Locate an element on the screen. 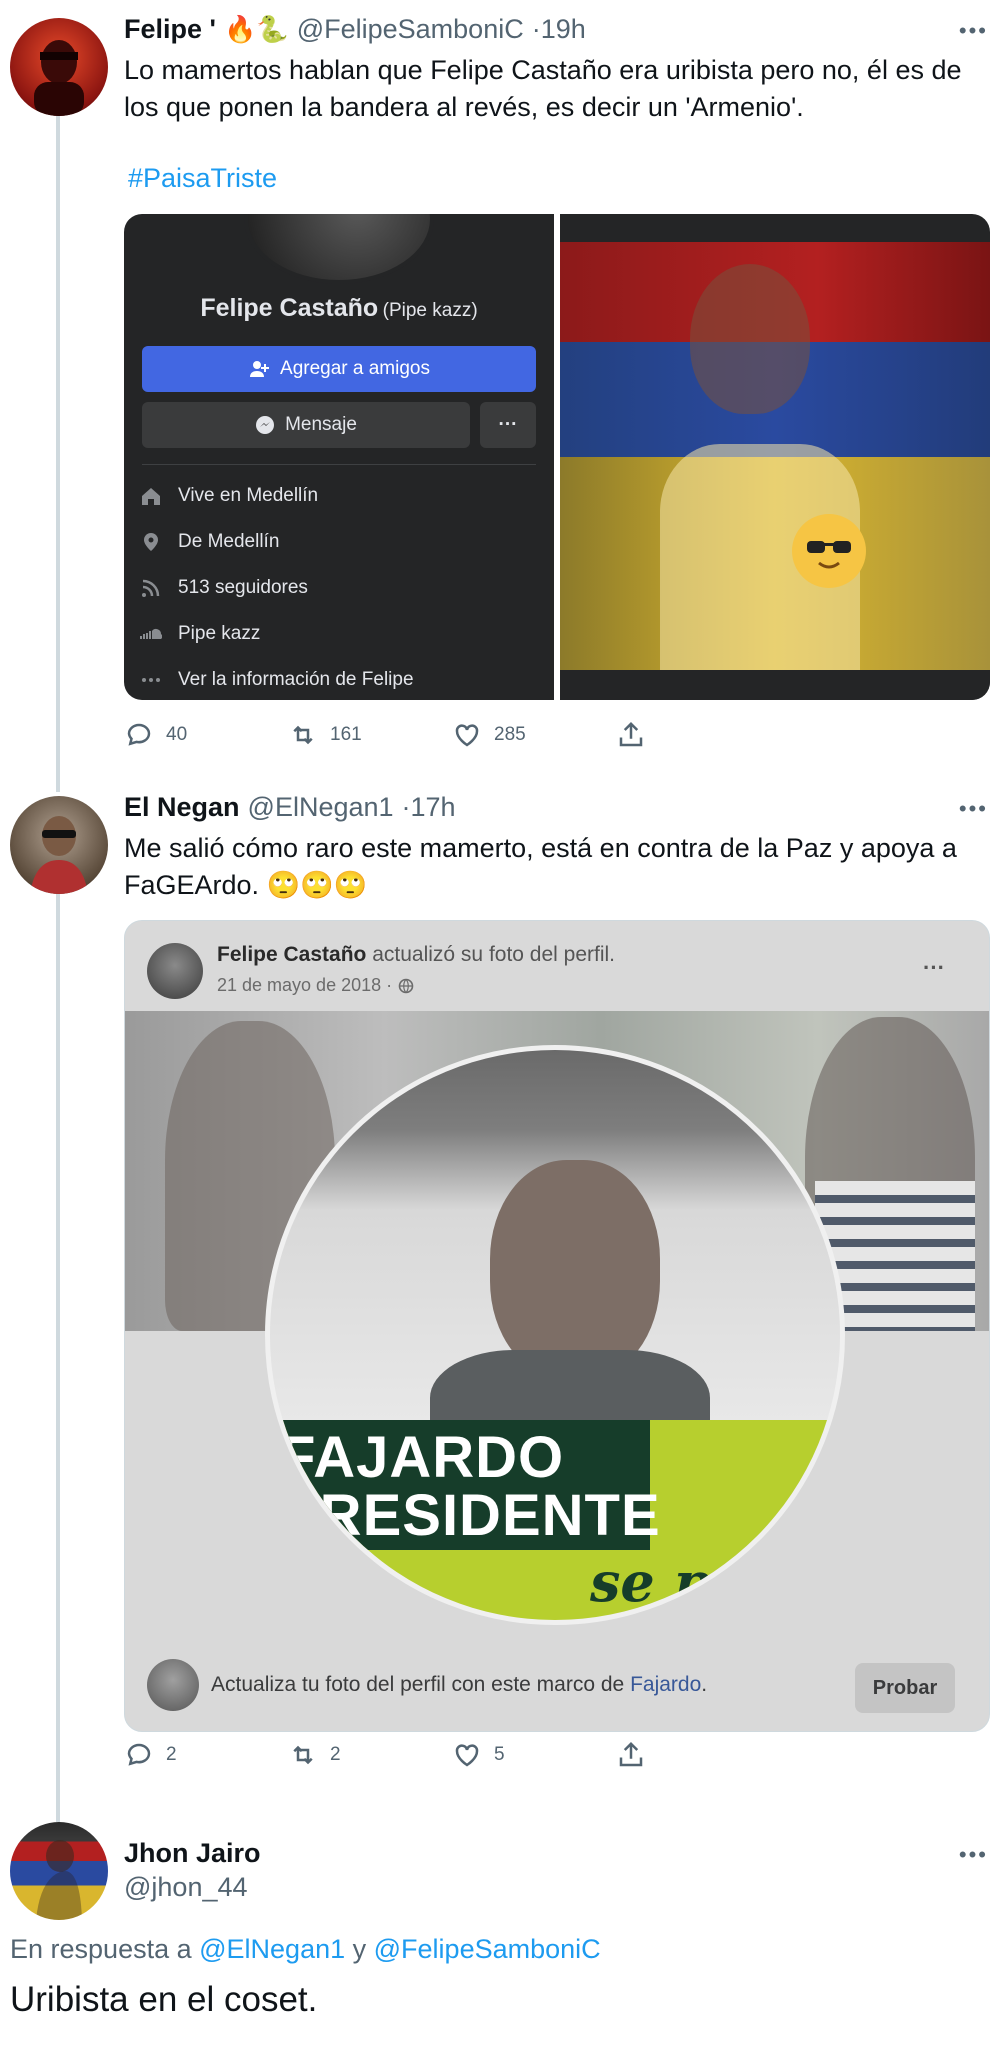 The image size is (1008, 2048). tweet-text: Uribista en el coset. is located at coordinates (164, 1999).